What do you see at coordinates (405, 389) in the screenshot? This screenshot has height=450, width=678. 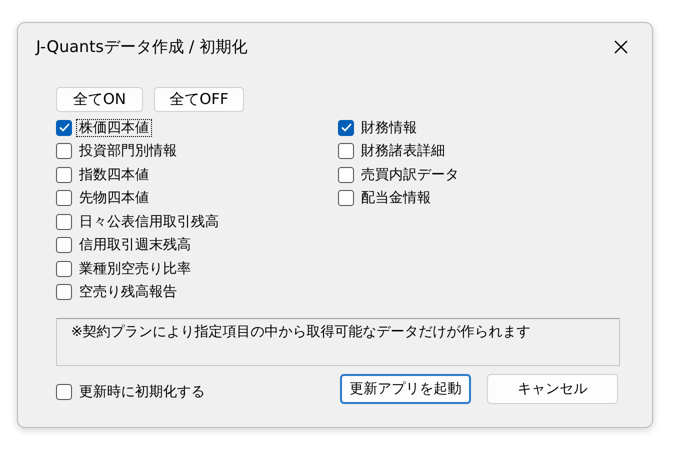 I see `dialog-button: 更新アプリを起動` at bounding box center [405, 389].